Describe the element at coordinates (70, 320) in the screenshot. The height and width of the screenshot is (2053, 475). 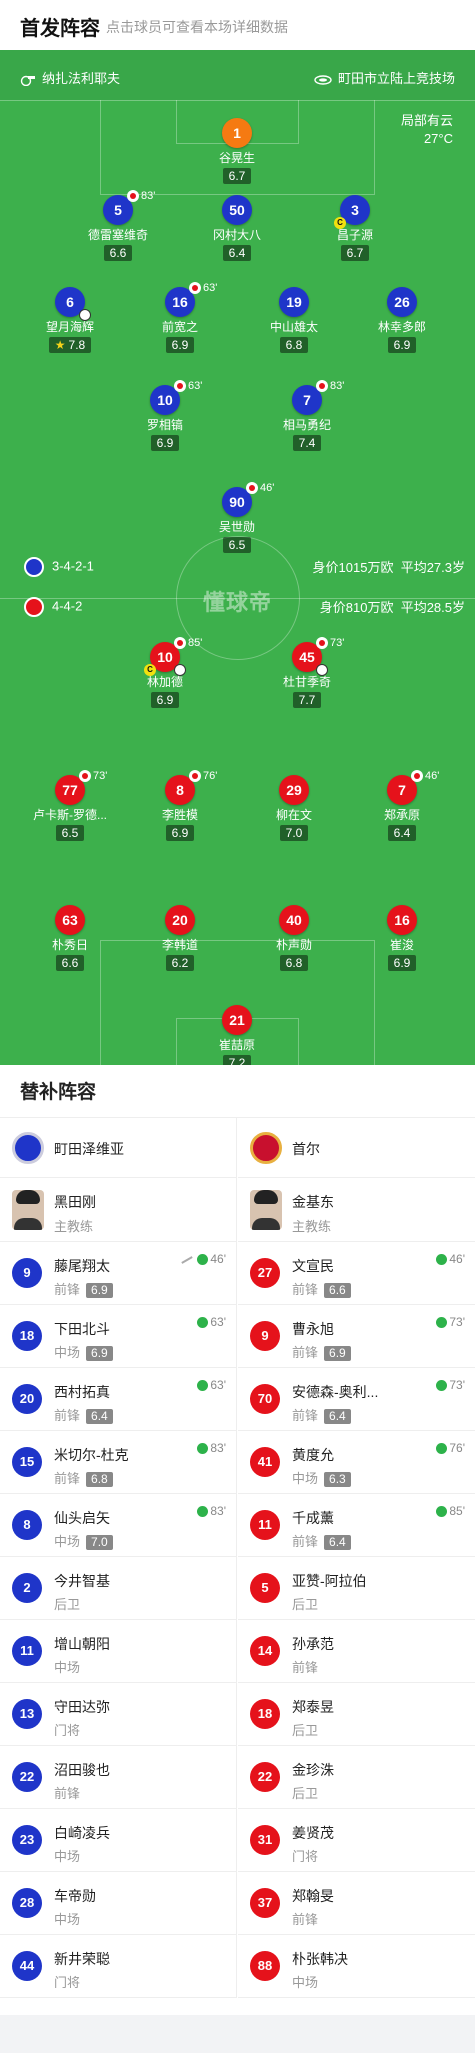
I see `home-player-6: 6 望月海辉 ★ 7.8` at that location.